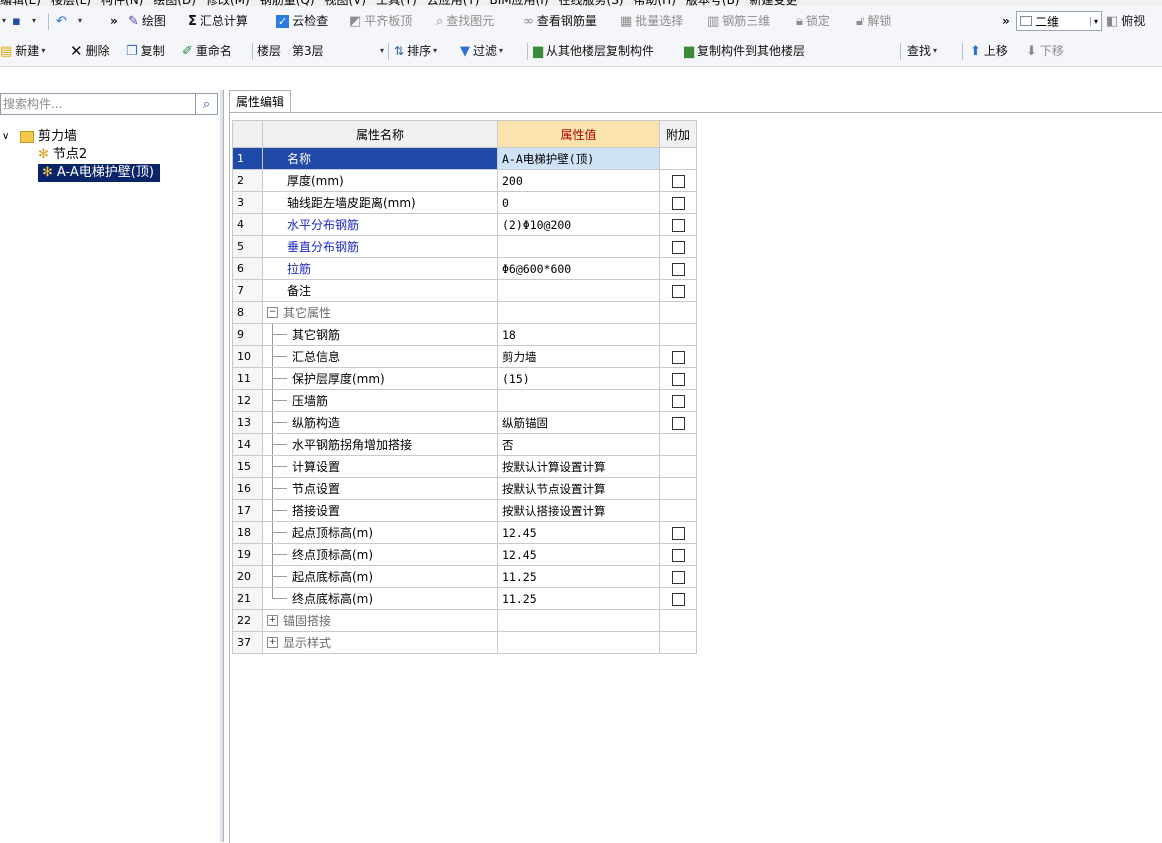 Image resolution: width=1162 pixels, height=843 pixels. What do you see at coordinates (481, 51) in the screenshot?
I see `filter-button: ▼ 过滤 ▾` at bounding box center [481, 51].